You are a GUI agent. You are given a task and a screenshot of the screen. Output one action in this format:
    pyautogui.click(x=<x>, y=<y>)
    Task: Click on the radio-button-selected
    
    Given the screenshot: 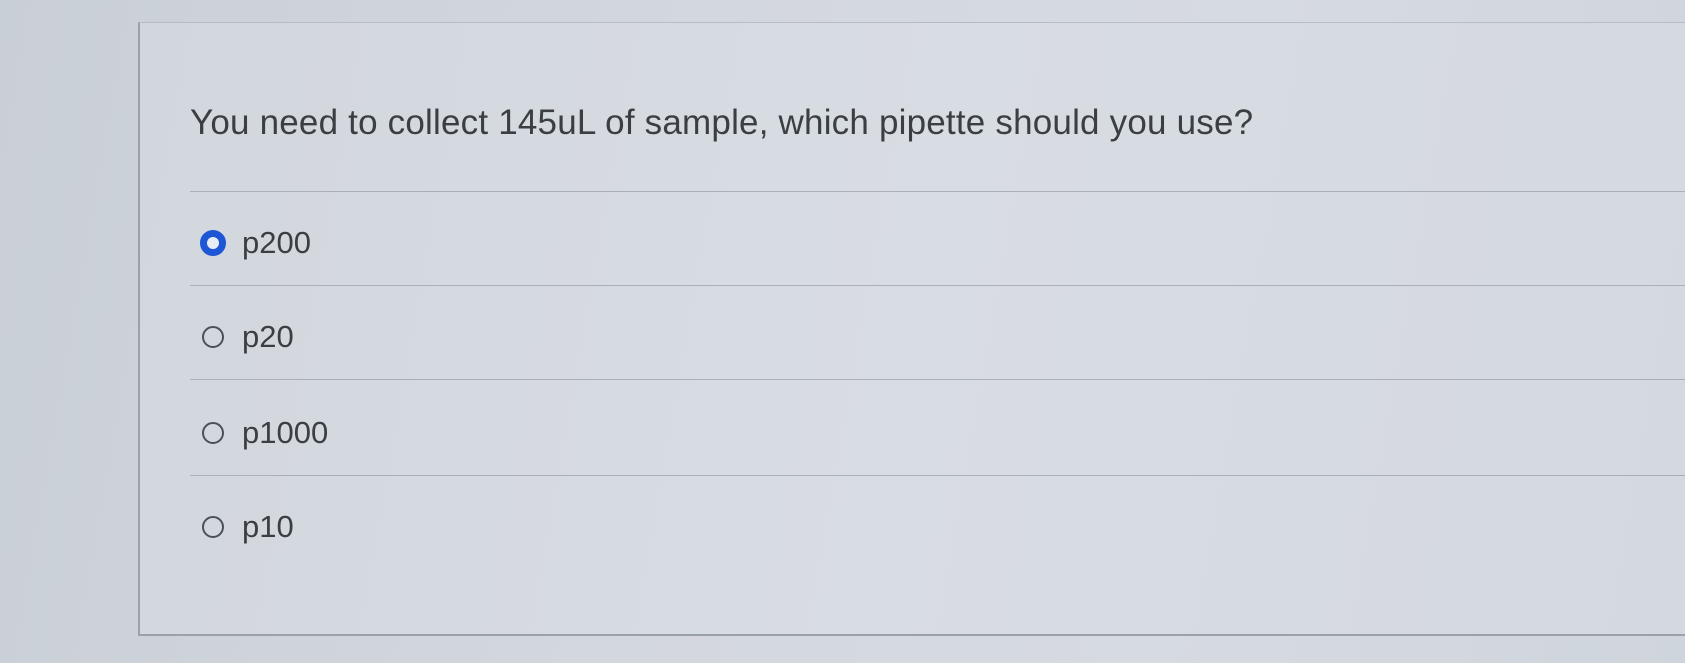 What is the action you would take?
    pyautogui.click(x=213, y=243)
    